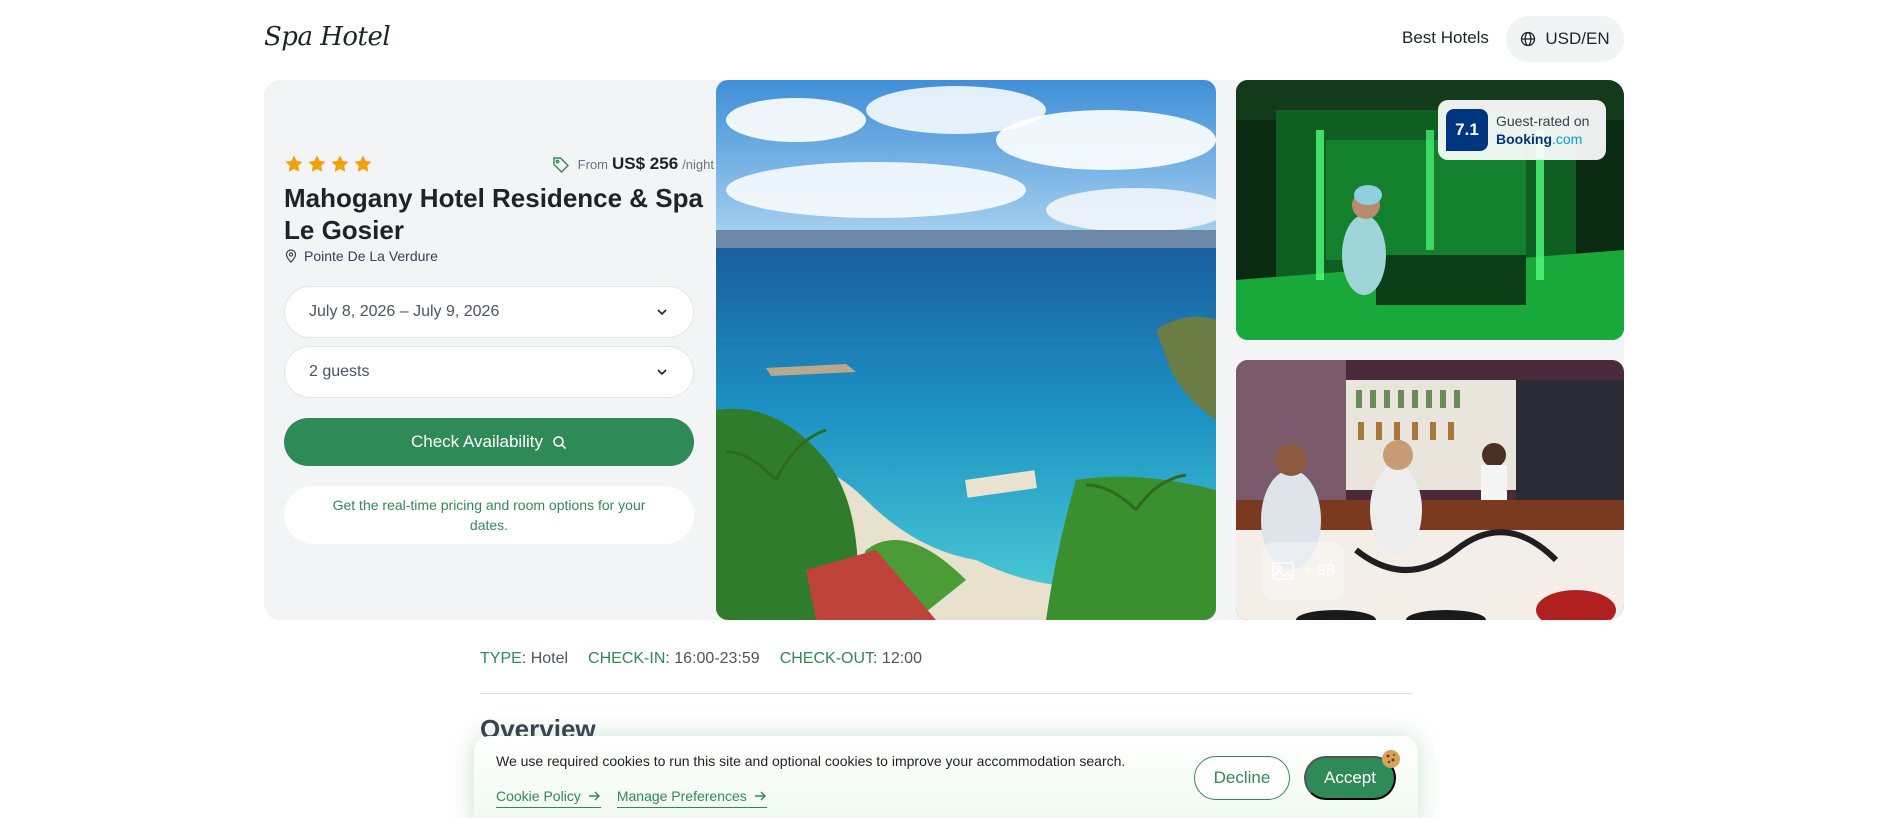  Describe the element at coordinates (1445, 38) in the screenshot. I see `best-hotels-link: Best Hotels` at that location.